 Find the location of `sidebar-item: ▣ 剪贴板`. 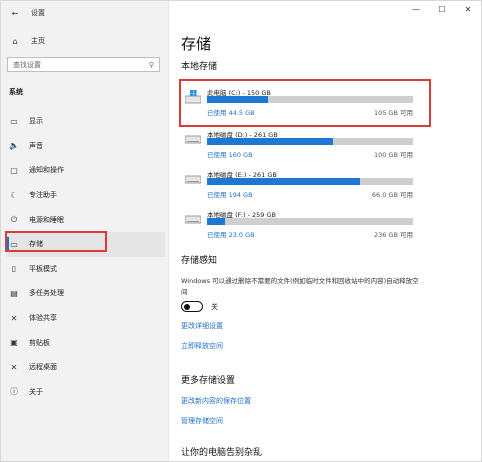

sidebar-item: ▣ 剪贴板 is located at coordinates (86, 342).